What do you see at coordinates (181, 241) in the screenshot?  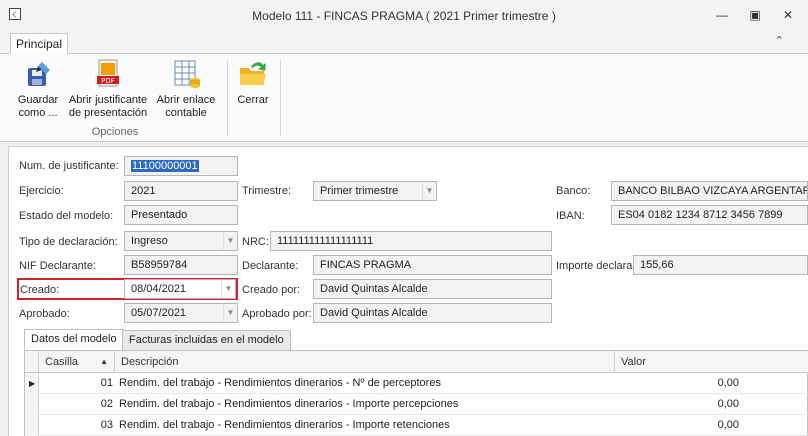 I see `tipo-declaracion-select: Ingreso ▼` at bounding box center [181, 241].